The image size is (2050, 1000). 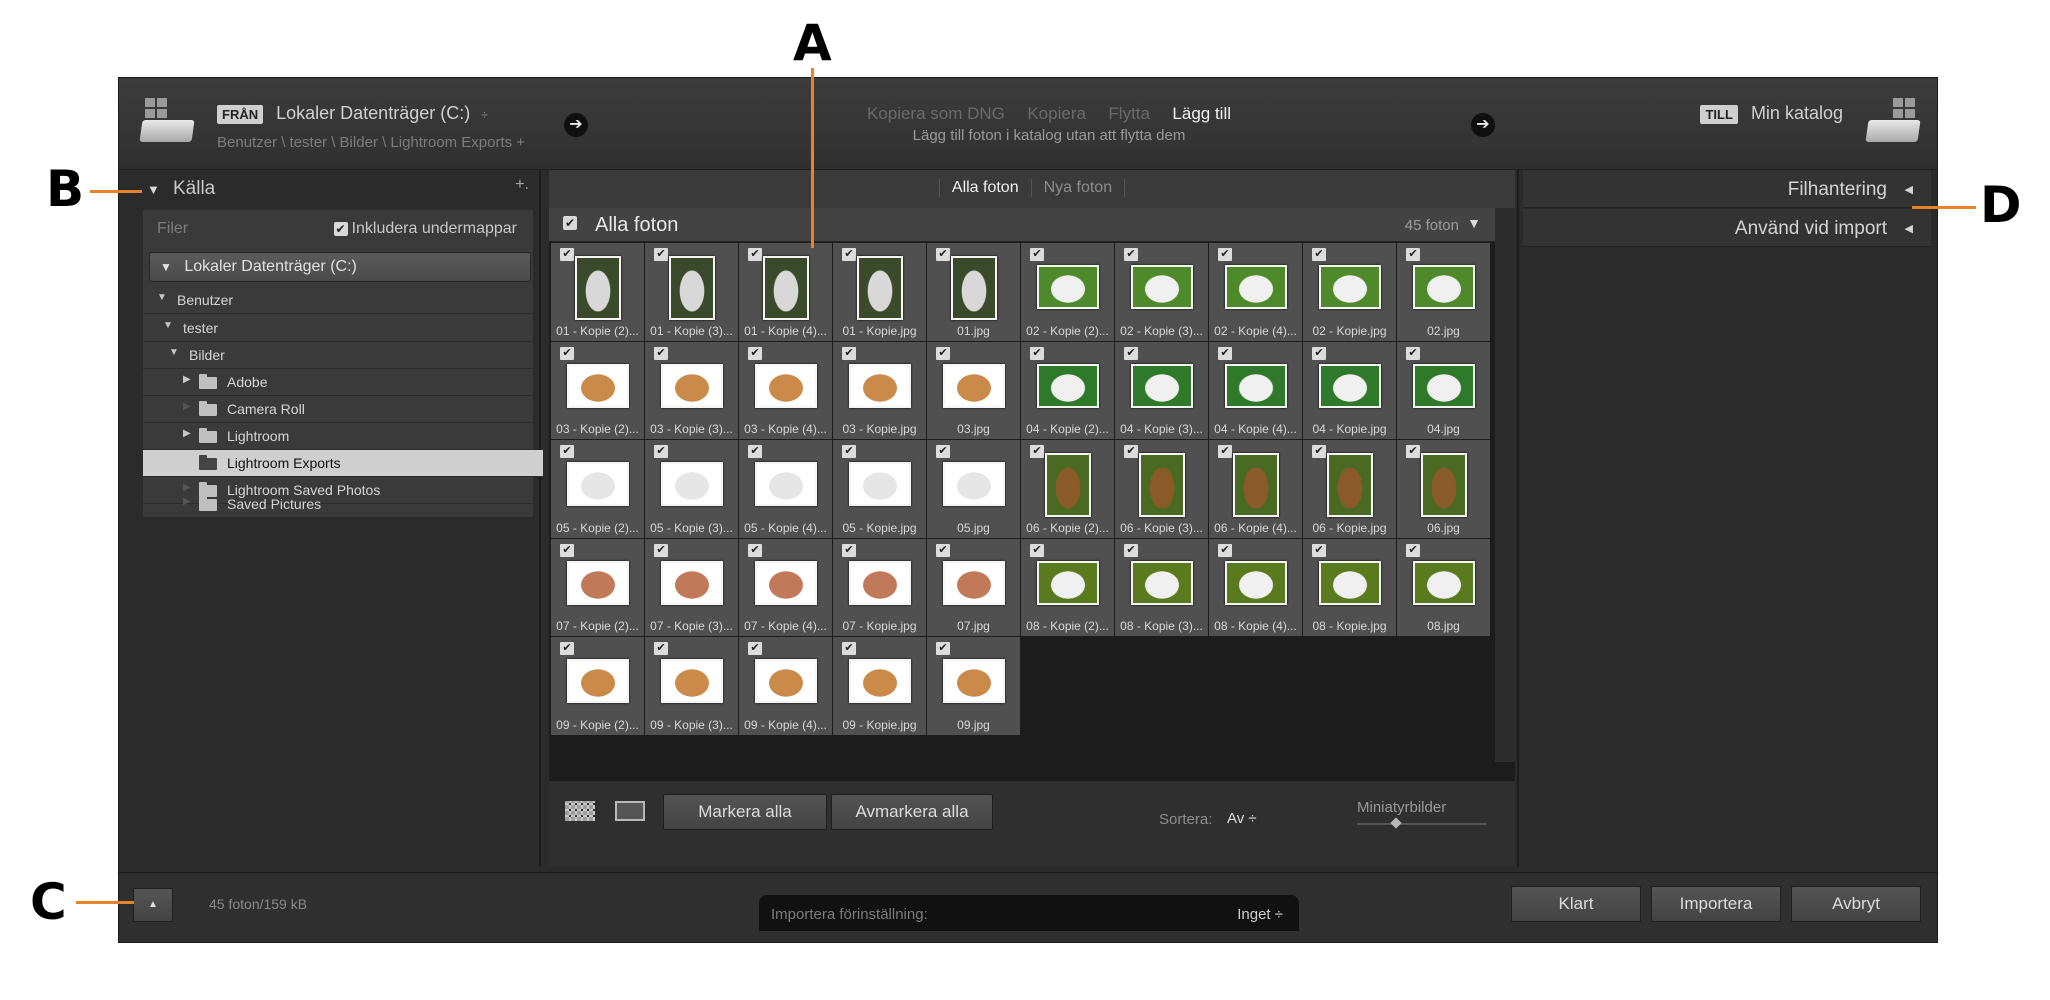 I want to click on select-all-button: Markera alla, so click(x=745, y=812).